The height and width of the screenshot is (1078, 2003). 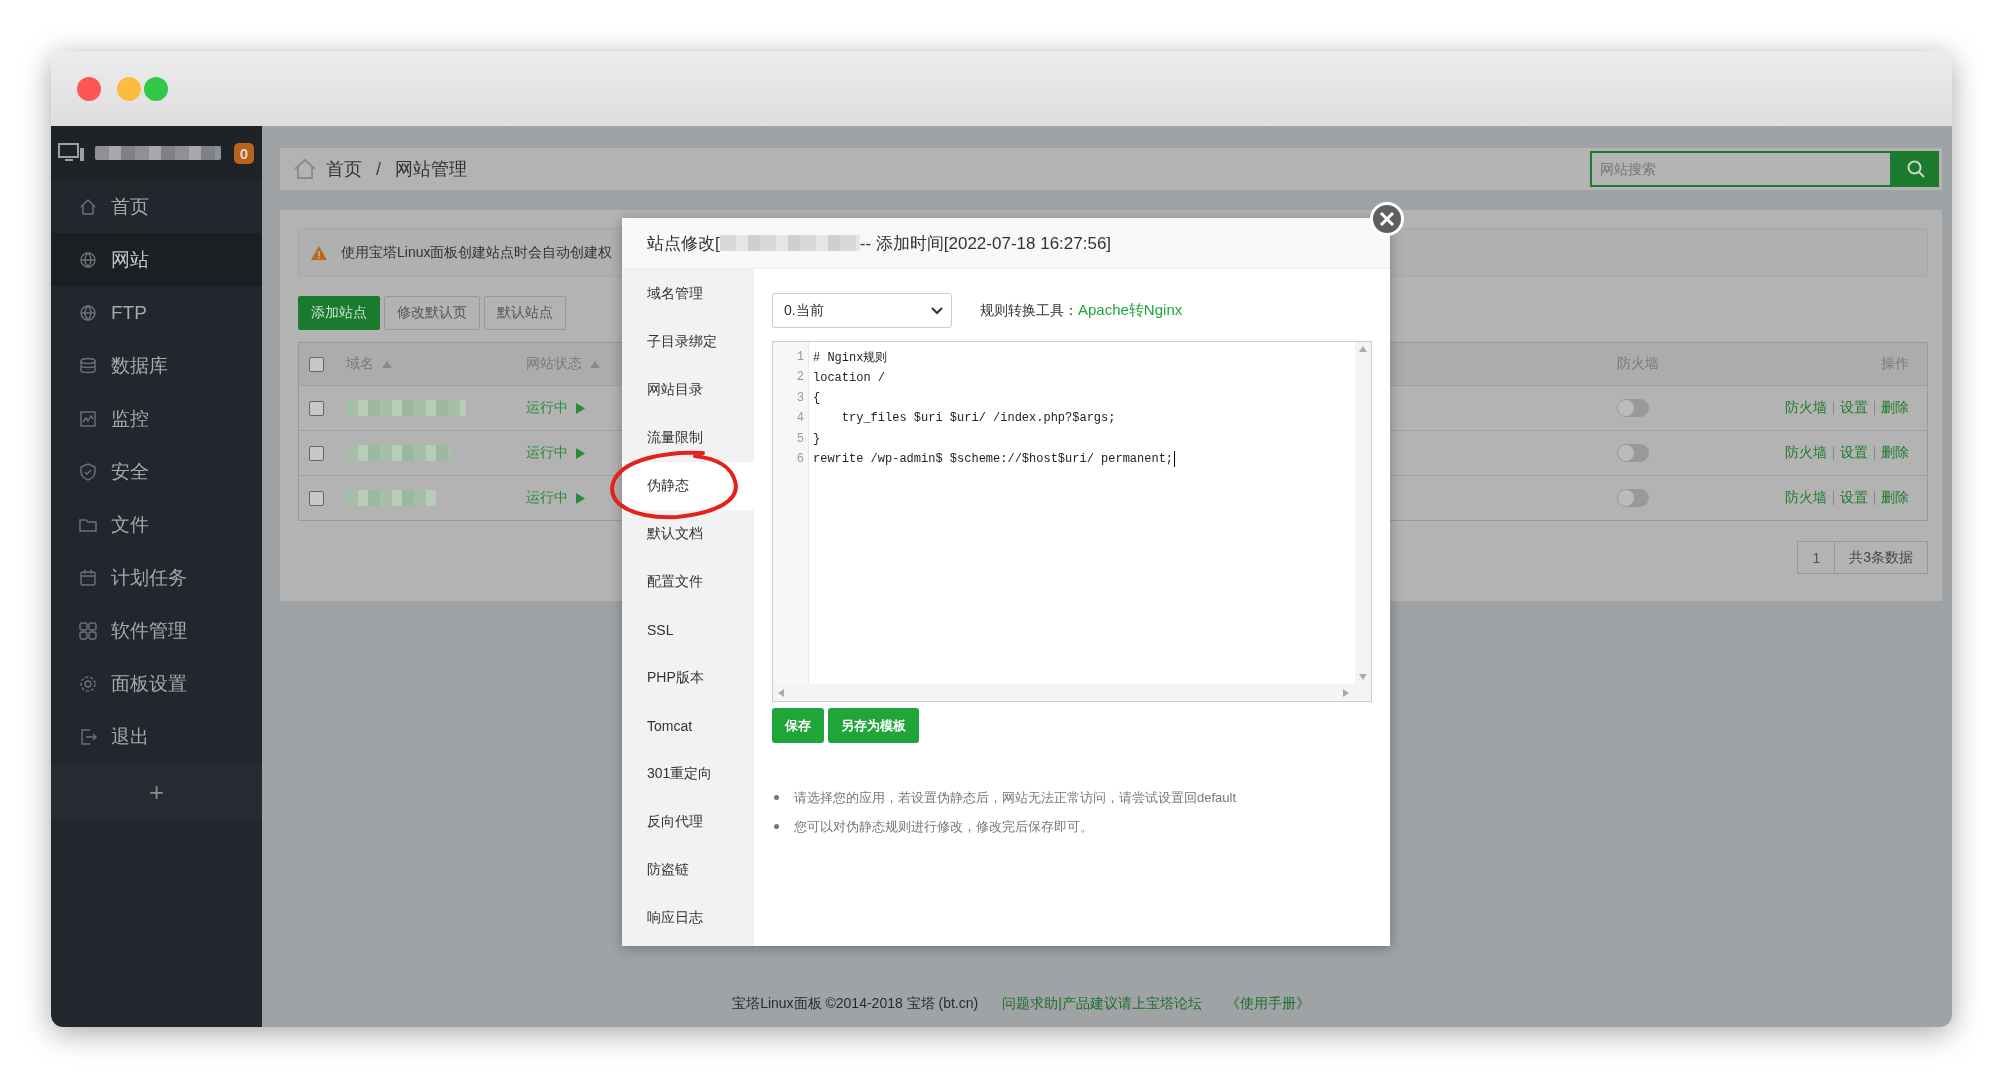 What do you see at coordinates (800, 439) in the screenshot?
I see `line-number: 5` at bounding box center [800, 439].